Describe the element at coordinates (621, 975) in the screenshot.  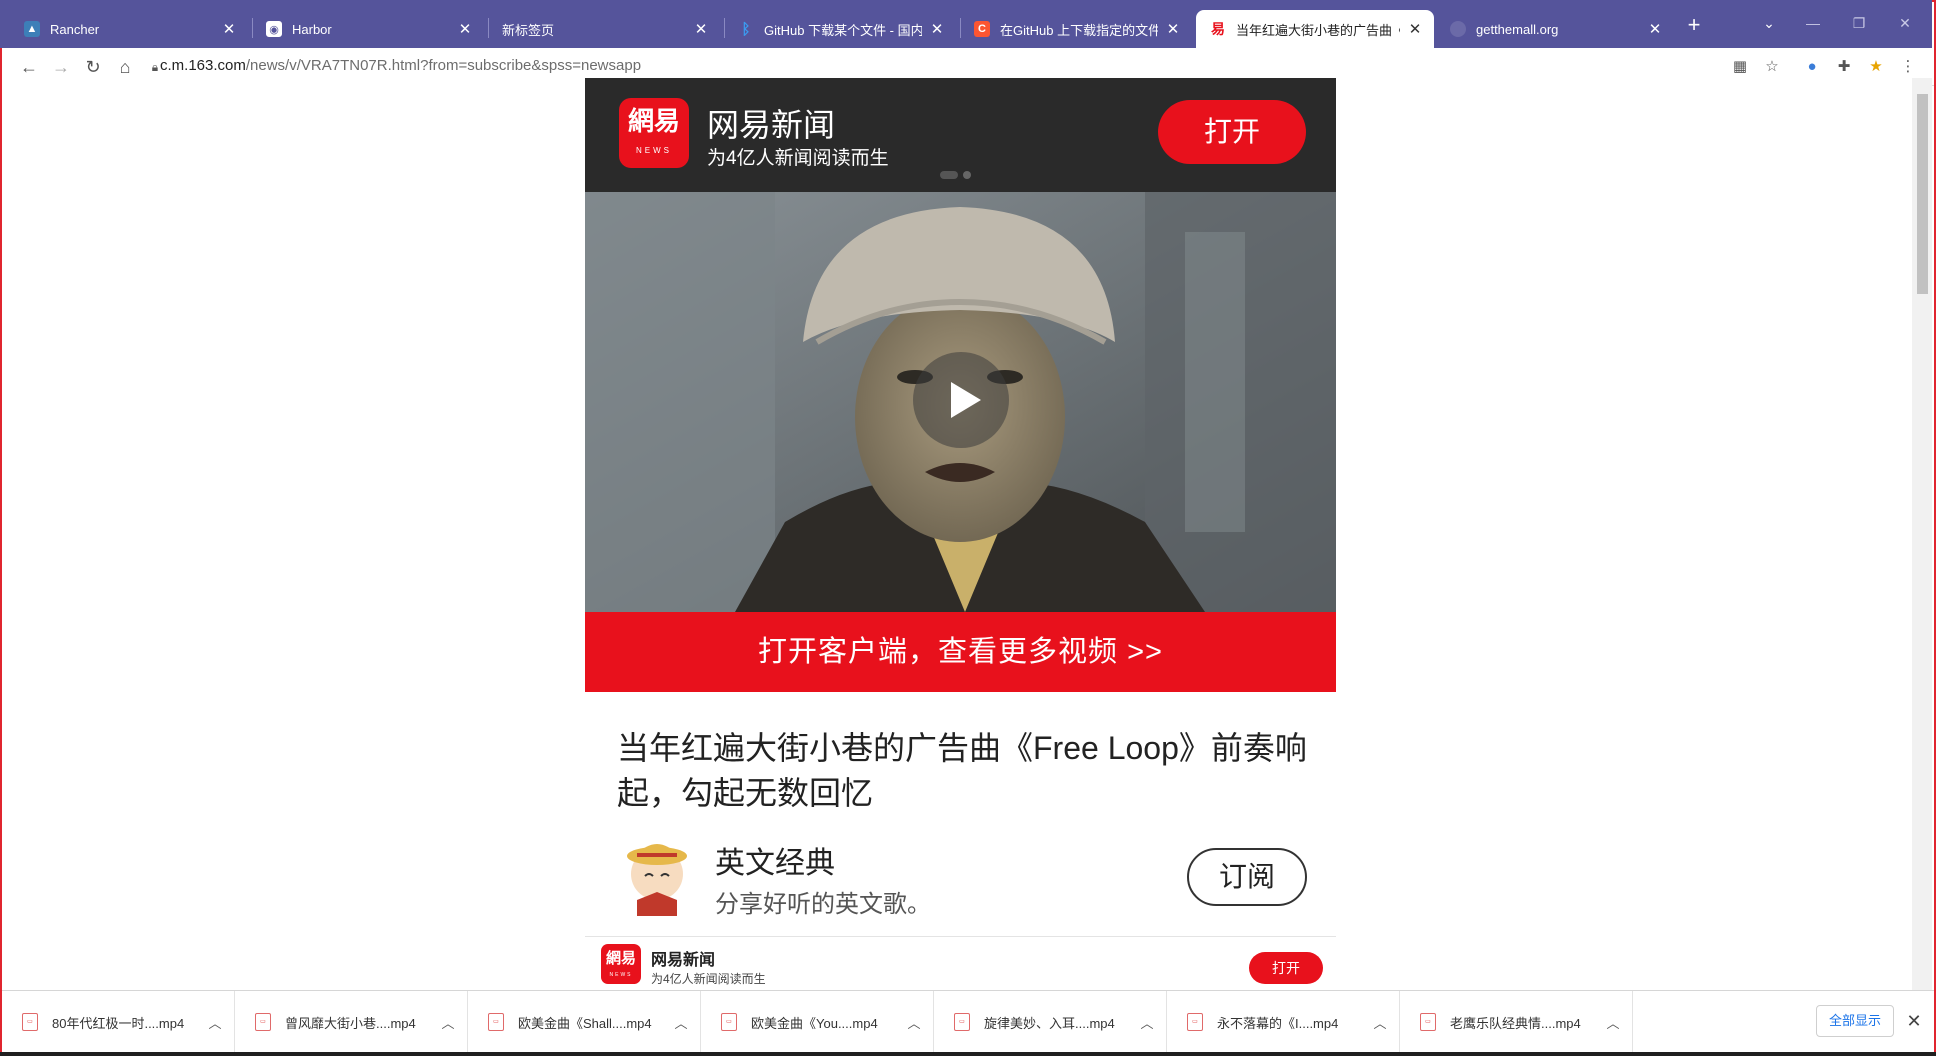
I see `logo-subtext: NEWS` at that location.